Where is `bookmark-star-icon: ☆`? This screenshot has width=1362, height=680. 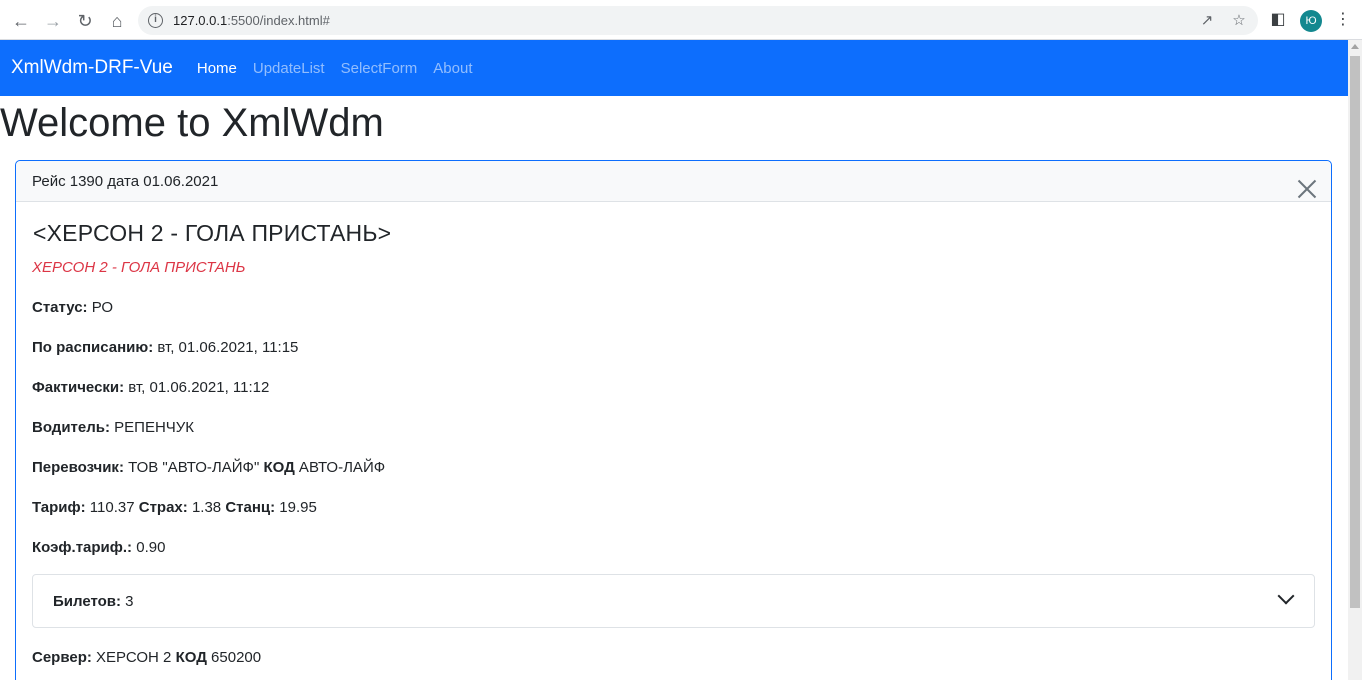 bookmark-star-icon: ☆ is located at coordinates (1239, 21).